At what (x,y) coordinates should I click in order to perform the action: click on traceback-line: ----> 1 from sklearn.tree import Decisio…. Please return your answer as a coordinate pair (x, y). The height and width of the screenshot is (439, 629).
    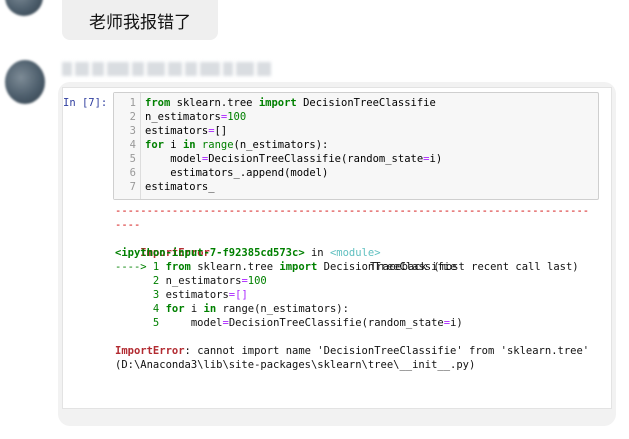
    Looking at the image, I should click on (285, 267).